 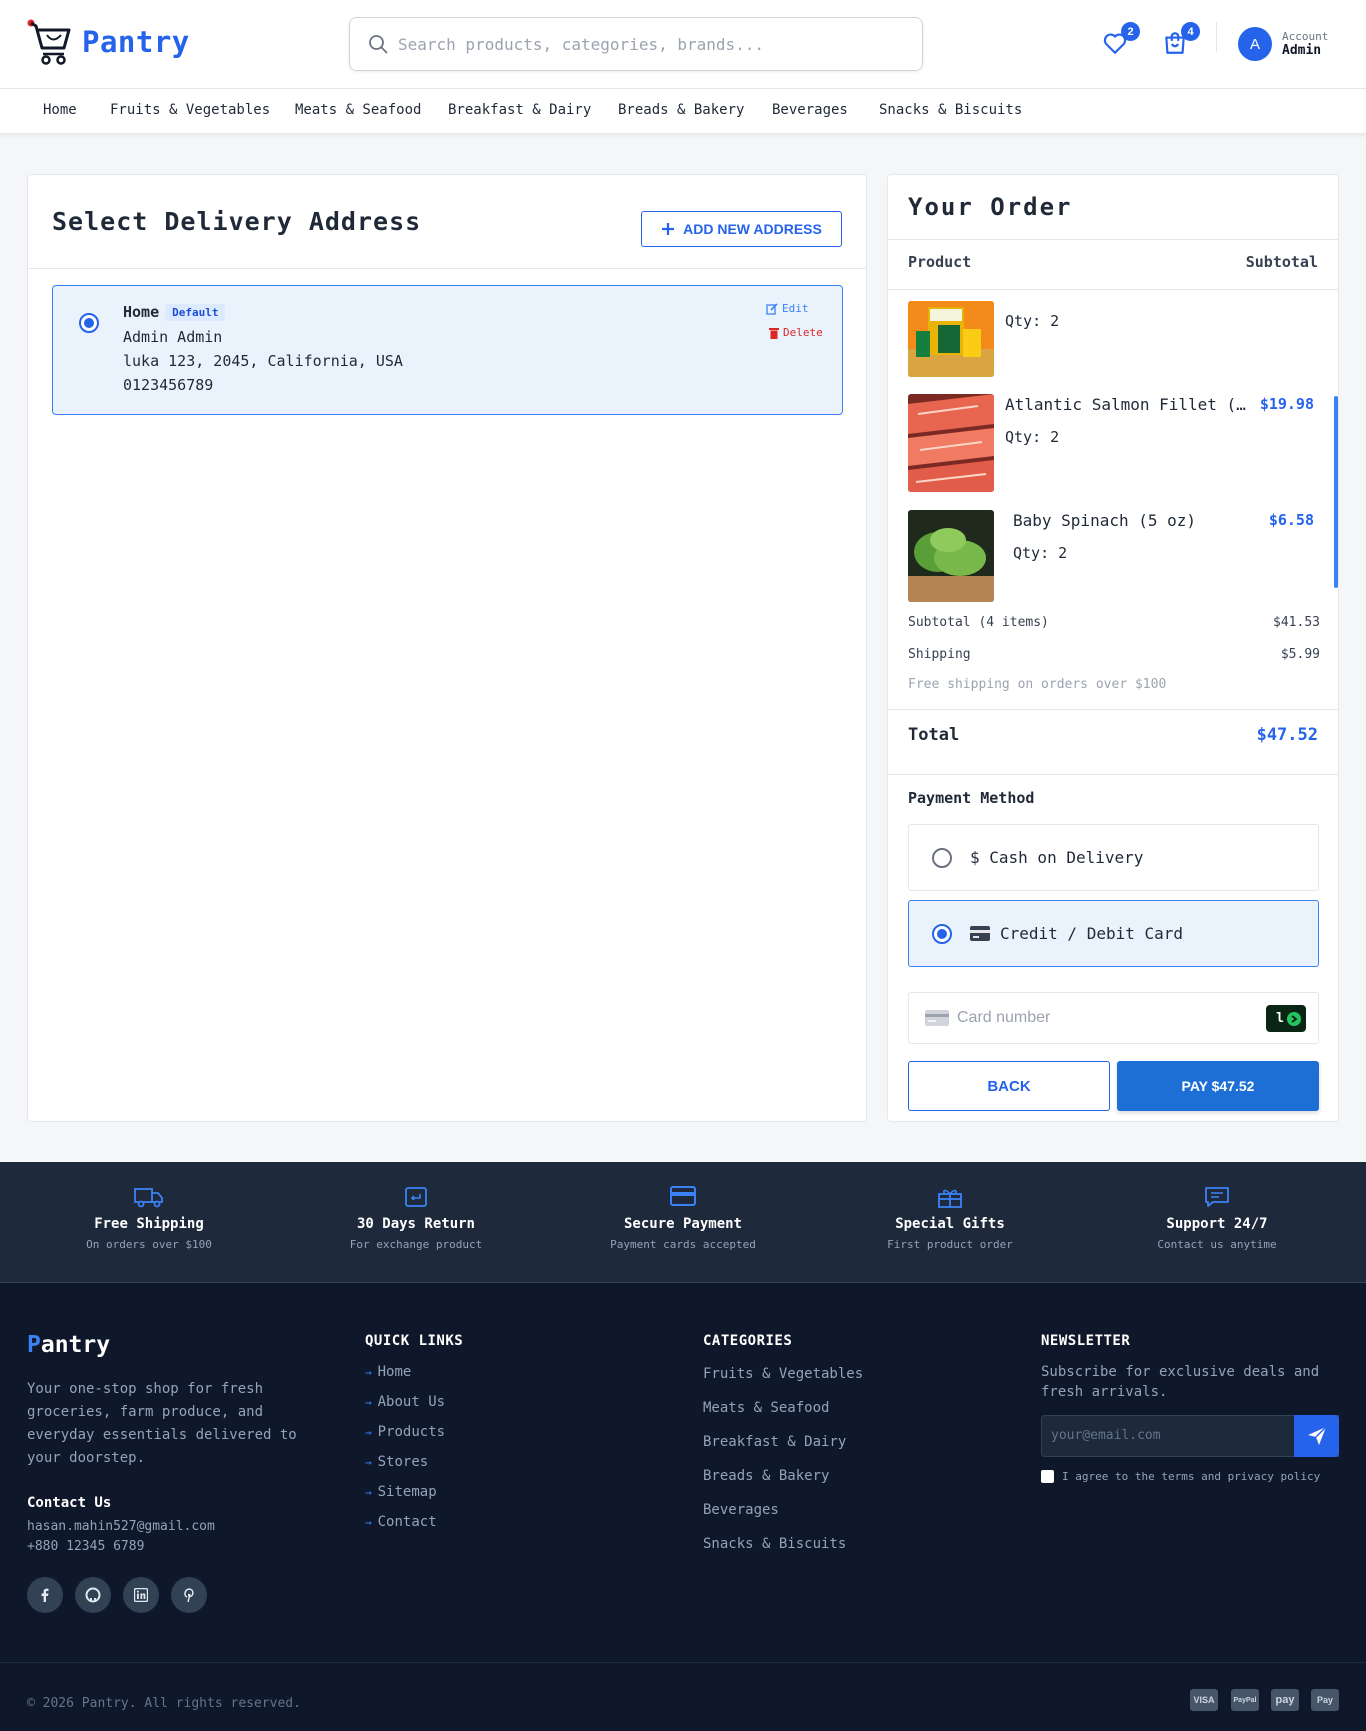 What do you see at coordinates (950, 1198) in the screenshot?
I see `gift-icon` at bounding box center [950, 1198].